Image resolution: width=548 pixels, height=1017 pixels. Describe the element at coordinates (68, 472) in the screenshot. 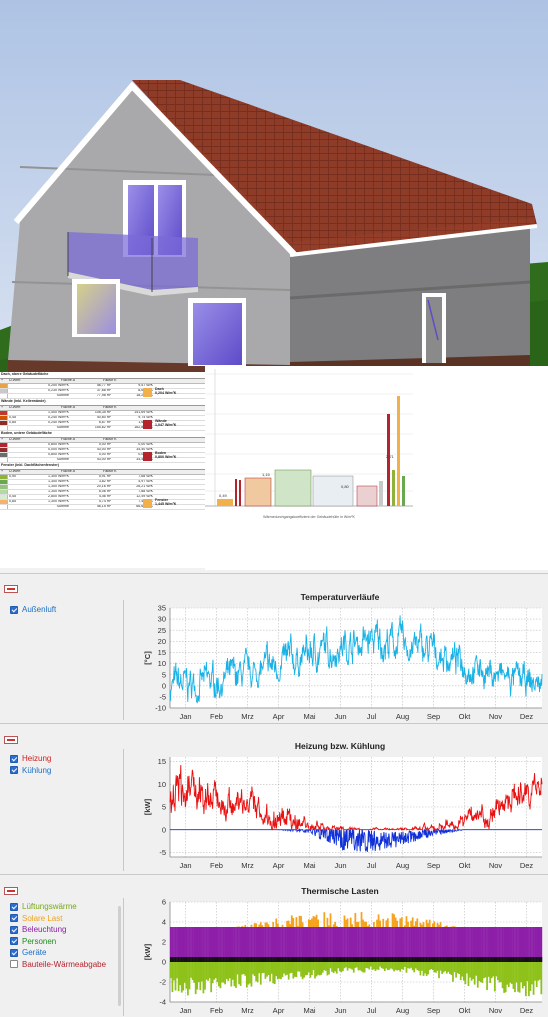

I see `u-table-column-header: Fläche A` at that location.